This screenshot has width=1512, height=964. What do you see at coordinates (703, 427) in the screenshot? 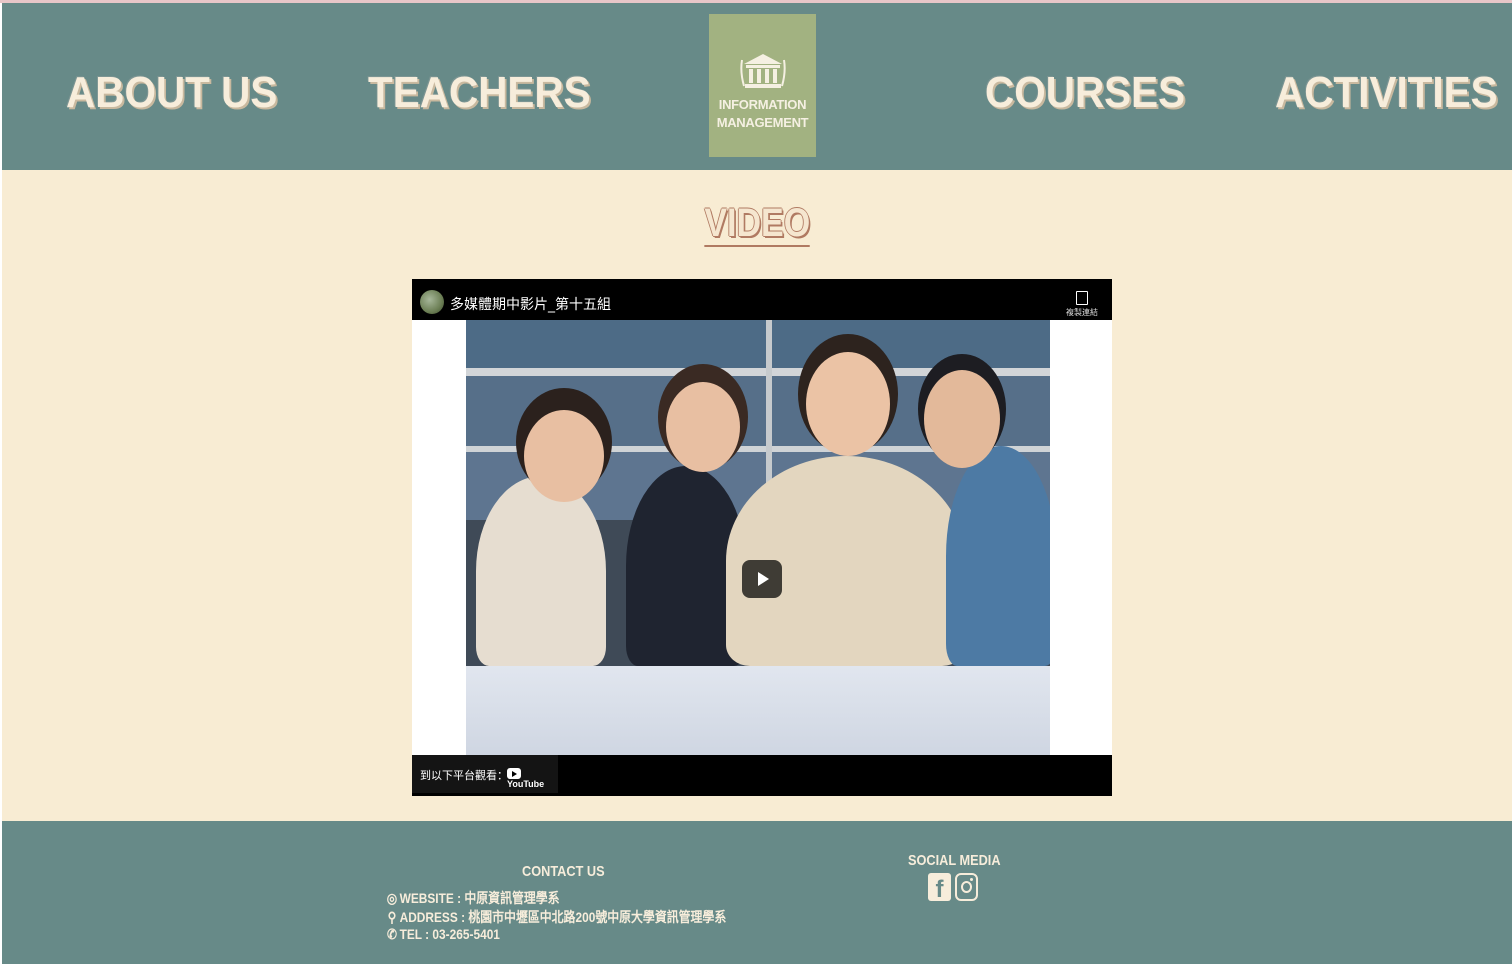
I see `person-2-head` at bounding box center [703, 427].